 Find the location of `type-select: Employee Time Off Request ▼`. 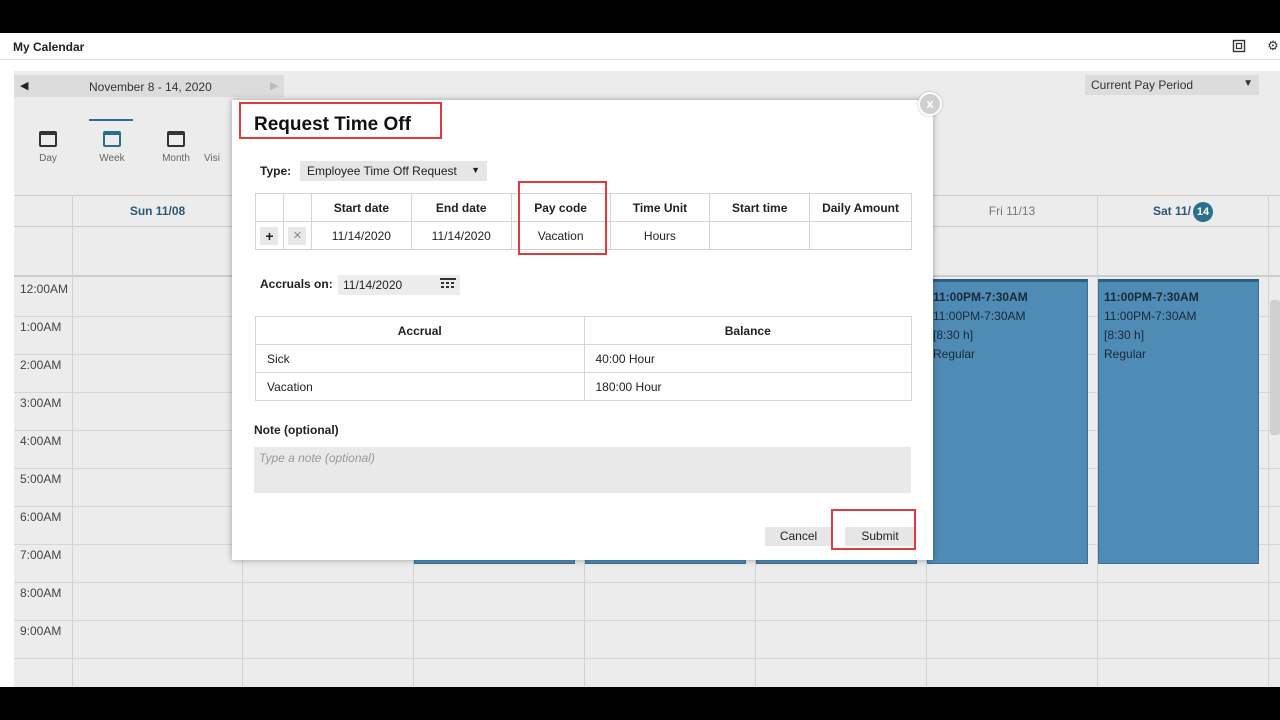

type-select: Employee Time Off Request ▼ is located at coordinates (393, 171).